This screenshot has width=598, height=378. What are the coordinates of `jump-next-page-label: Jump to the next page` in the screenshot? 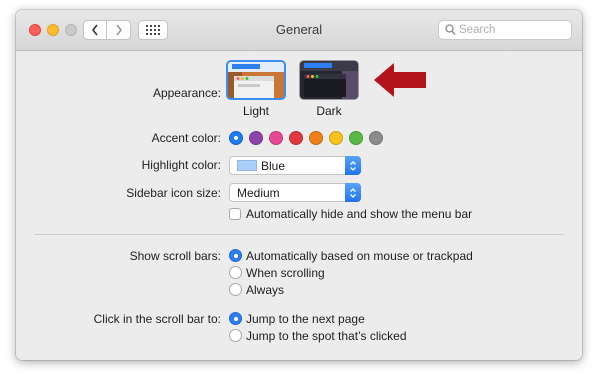 It's located at (305, 319).